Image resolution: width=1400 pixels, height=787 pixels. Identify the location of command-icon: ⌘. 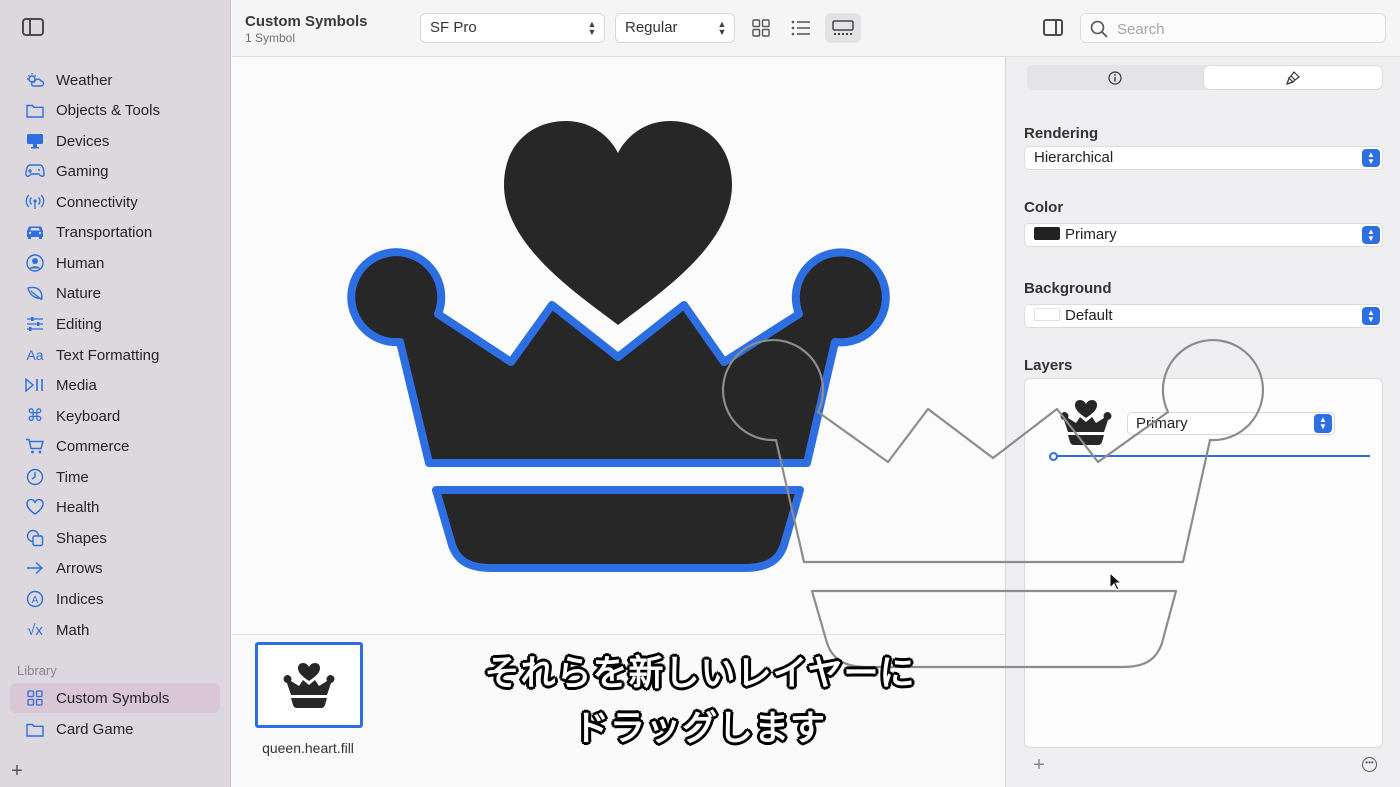
(35, 415).